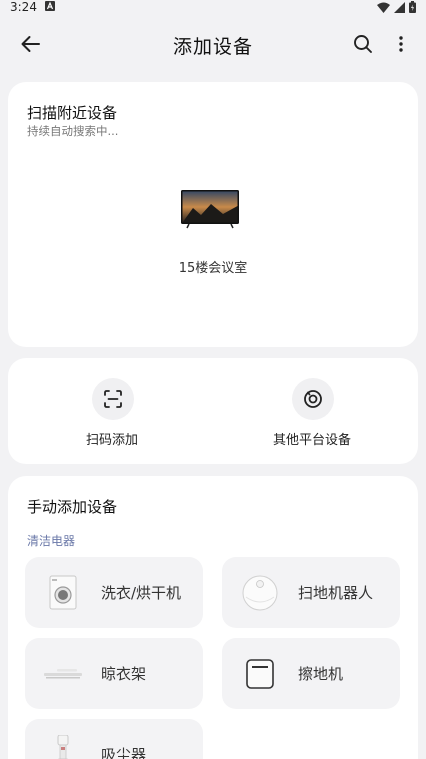 This screenshot has width=426, height=759. What do you see at coordinates (321, 674) in the screenshot?
I see `device-type-label-floor-scrubber: 擦地机` at bounding box center [321, 674].